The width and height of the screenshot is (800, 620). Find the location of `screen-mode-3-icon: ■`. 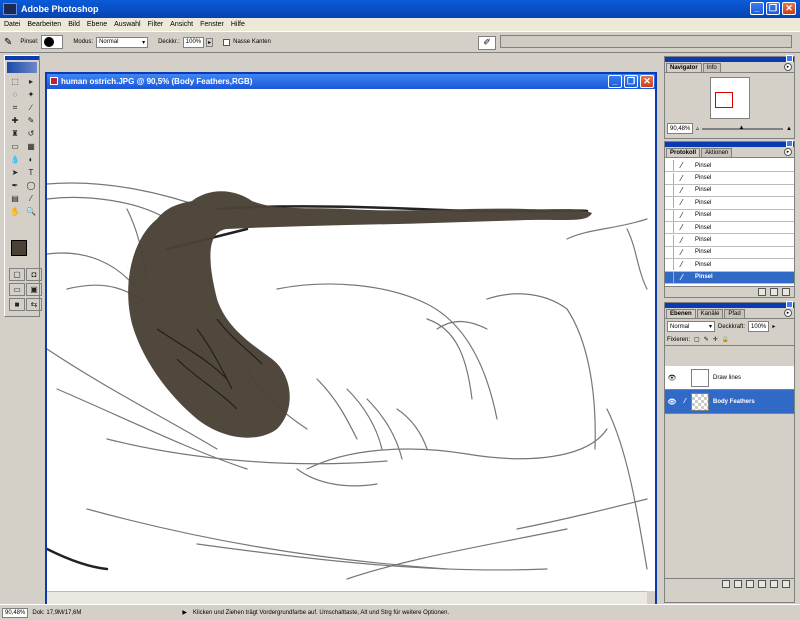

screen-mode-3-icon: ■ is located at coordinates (17, 304).